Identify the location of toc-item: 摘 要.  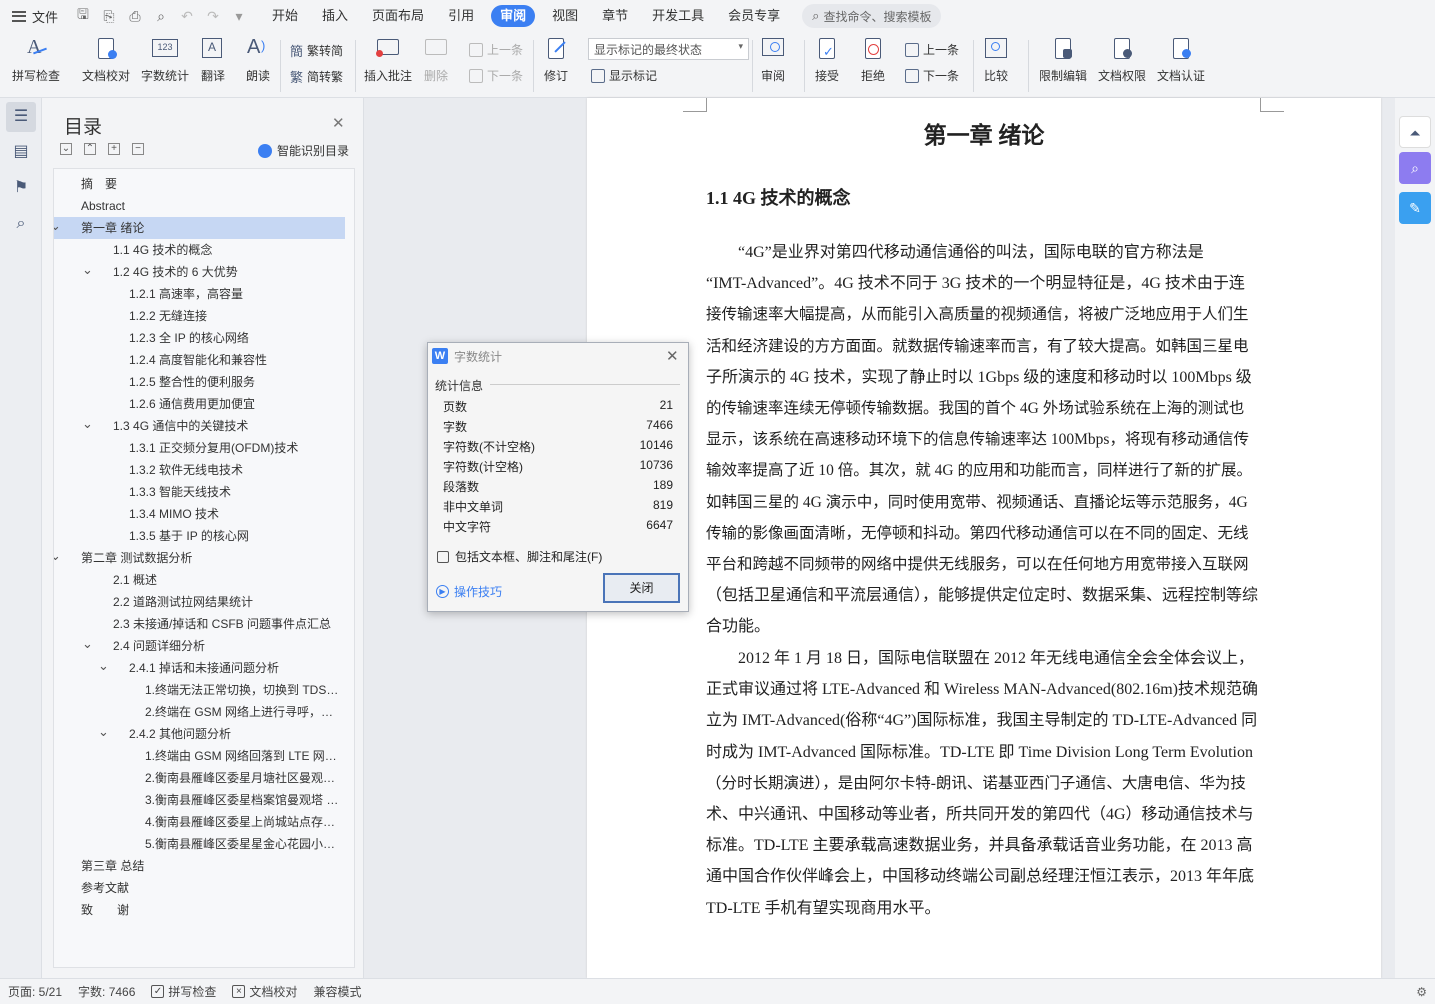
(204, 184).